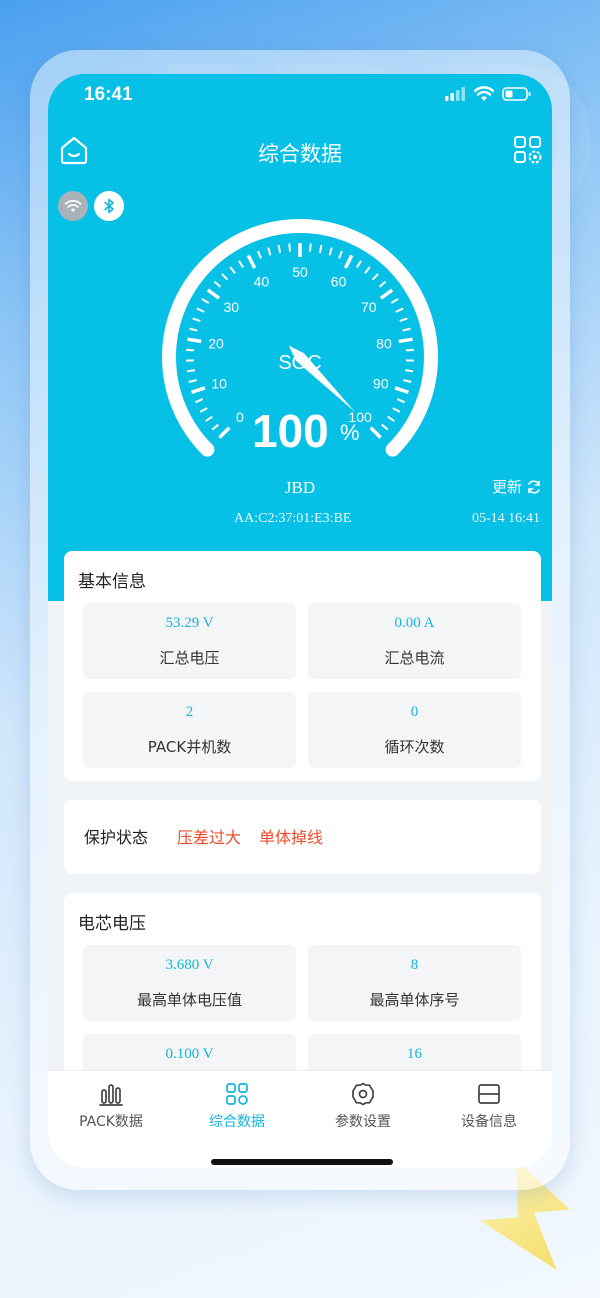  I want to click on gauge-tick-label: 70, so click(369, 307).